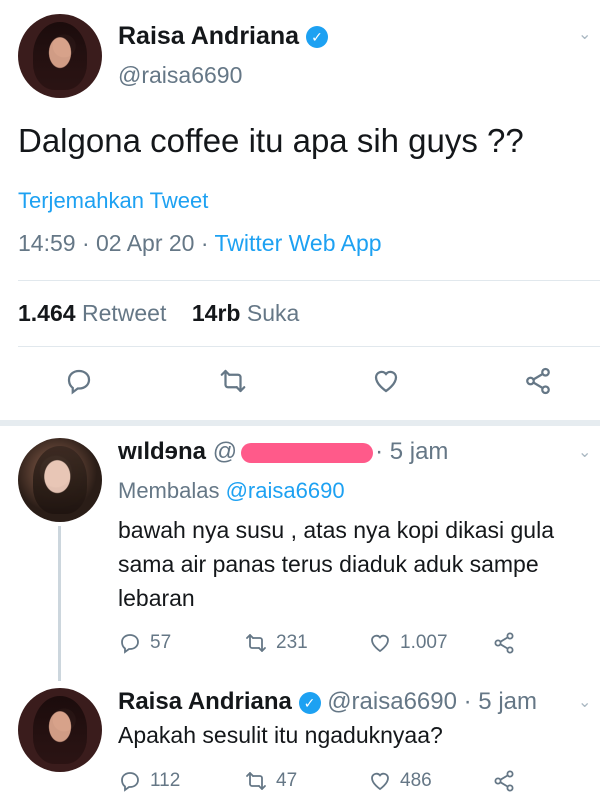 The image size is (600, 800). I want to click on tweet-timestamp: 14:59 · 02 Apr 20 ·, so click(116, 243).